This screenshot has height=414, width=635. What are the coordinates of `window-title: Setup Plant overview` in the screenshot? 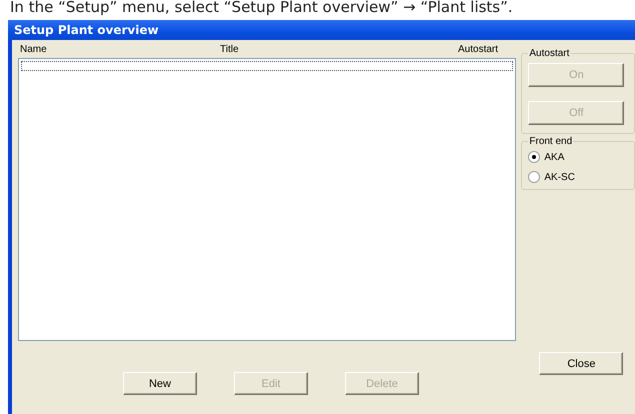 It's located at (86, 30).